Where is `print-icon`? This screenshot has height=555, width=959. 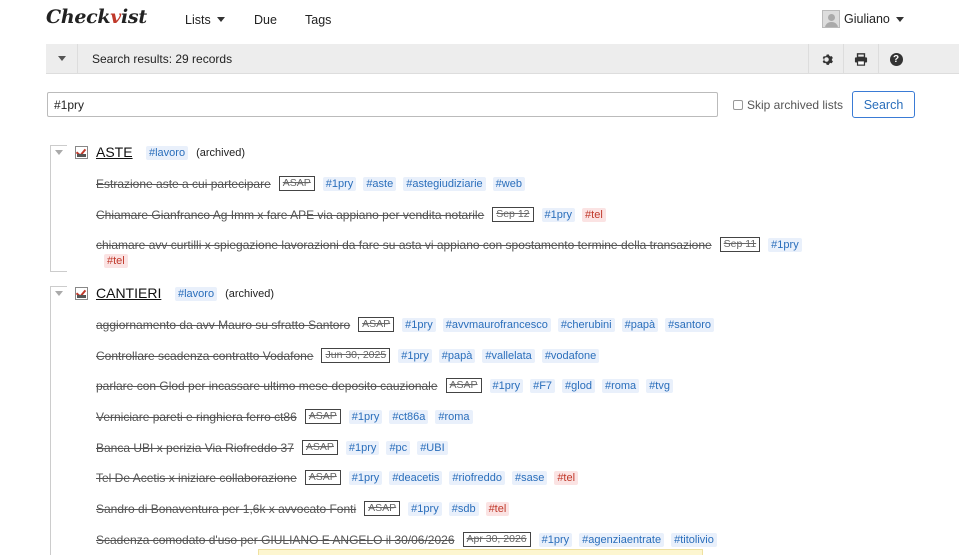
print-icon is located at coordinates (861, 59).